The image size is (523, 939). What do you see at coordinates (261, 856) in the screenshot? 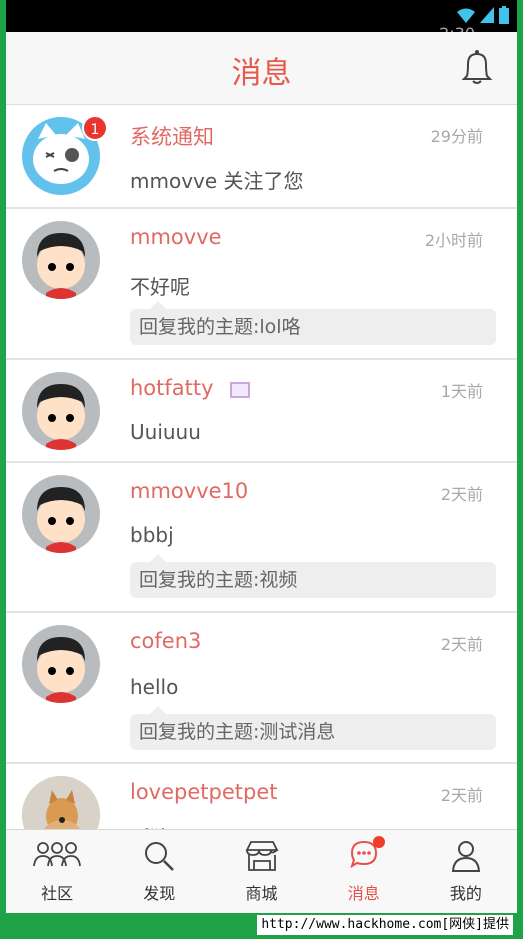
I see `store-icon` at bounding box center [261, 856].